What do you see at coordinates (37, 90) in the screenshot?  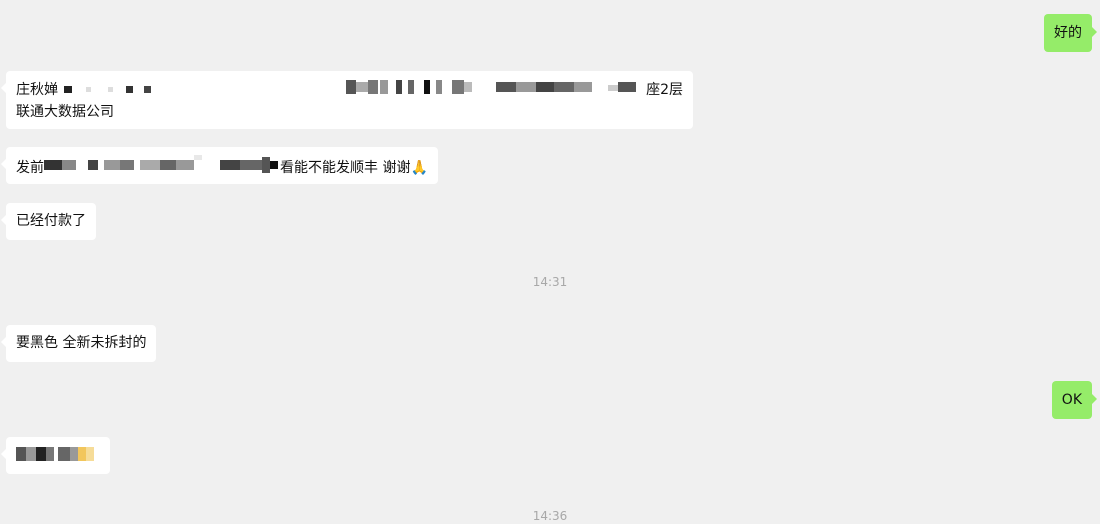 I see `message-text: 庄秋婵` at bounding box center [37, 90].